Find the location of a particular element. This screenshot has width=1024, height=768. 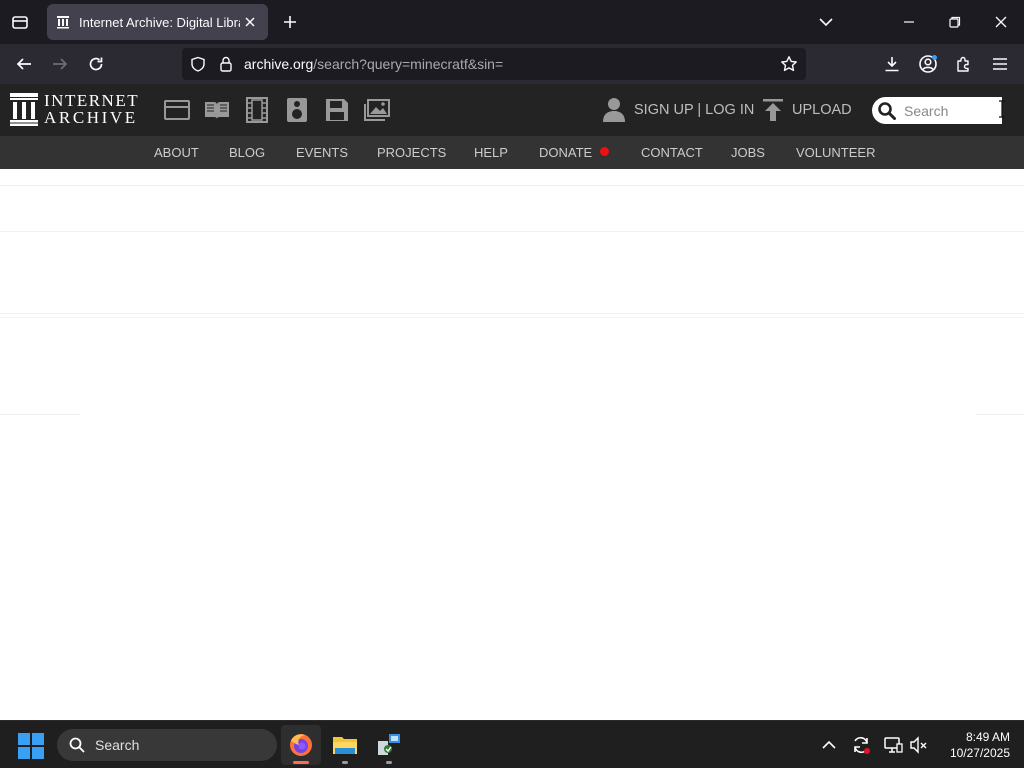

ia-search-box is located at coordinates (937, 110).